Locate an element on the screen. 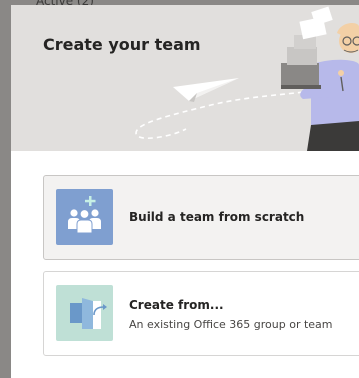 The image size is (359, 378). person-illustration is located at coordinates (320, 78).